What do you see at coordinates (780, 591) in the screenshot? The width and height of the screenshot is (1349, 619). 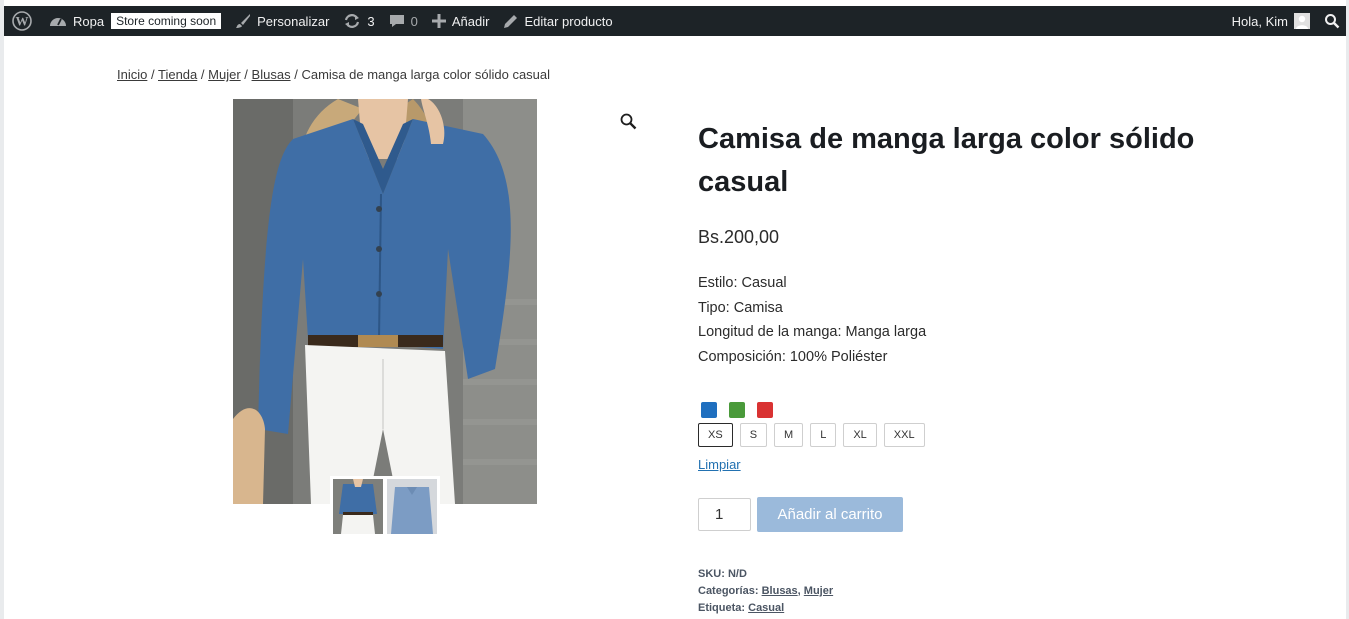 I see `category-link-blusas: Blusas` at bounding box center [780, 591].